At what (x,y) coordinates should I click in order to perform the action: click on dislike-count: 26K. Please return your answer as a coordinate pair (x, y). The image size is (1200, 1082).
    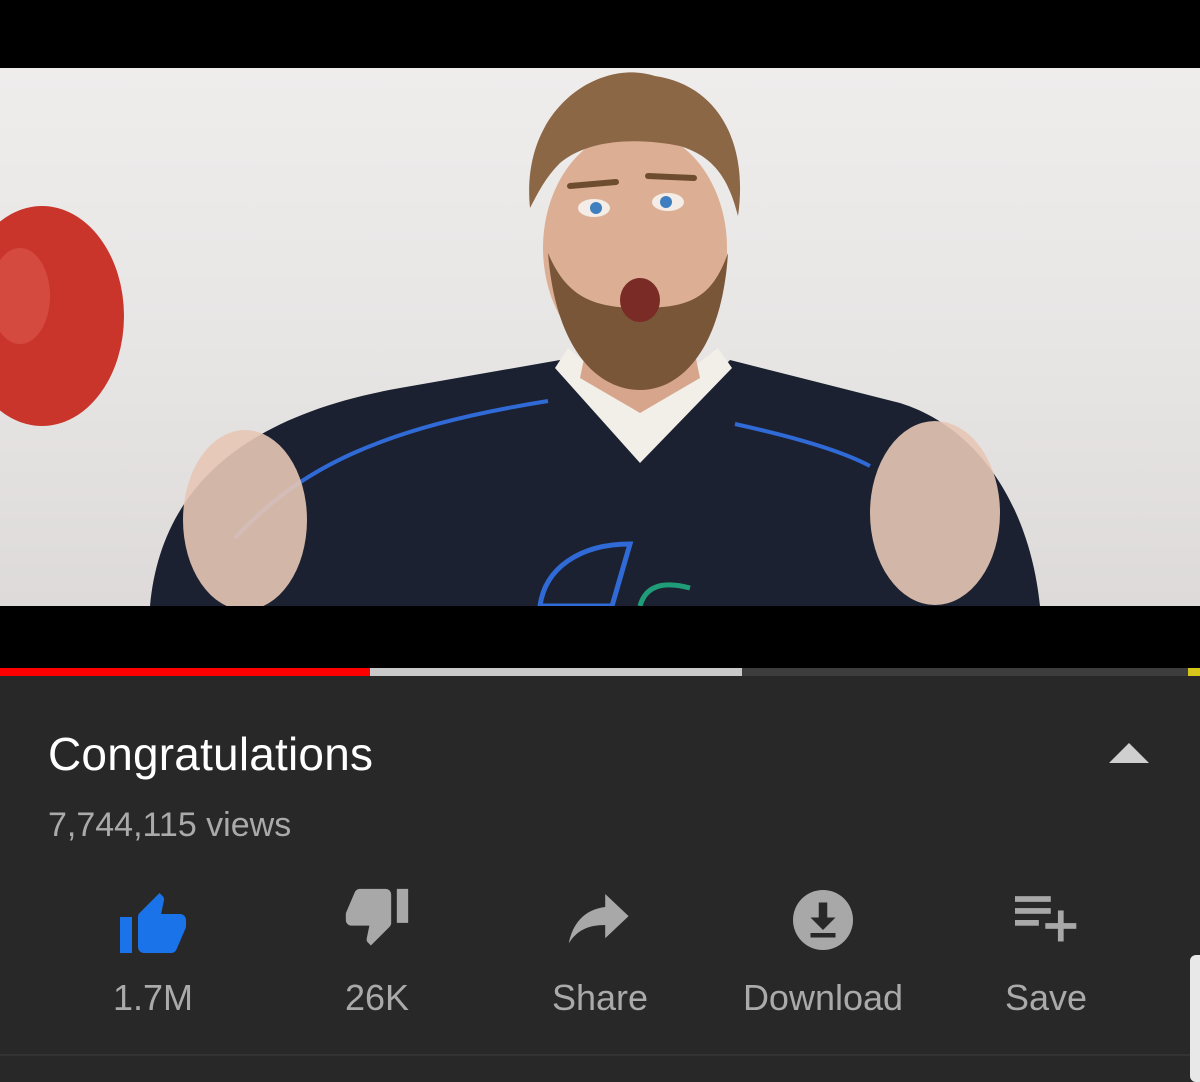
    Looking at the image, I should click on (377, 997).